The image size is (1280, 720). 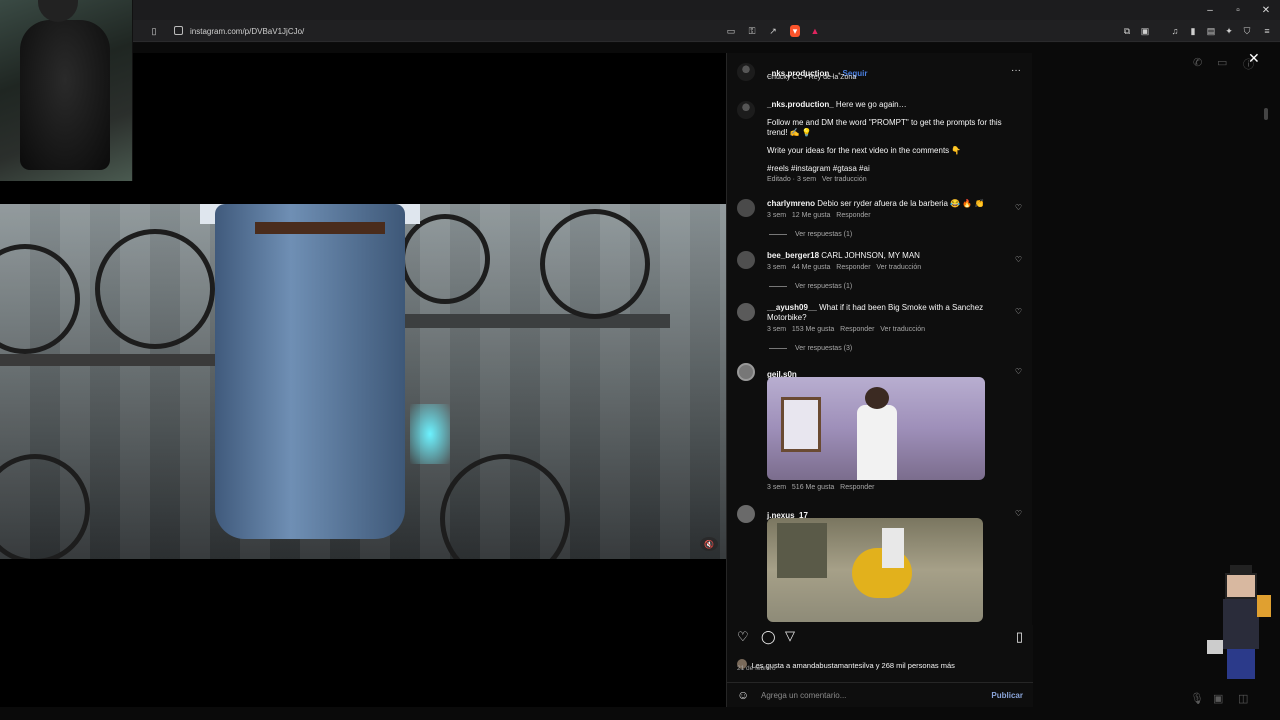 I want to click on audio-label: Chucky CC • Rey de la Zona, so click(x=811, y=77).